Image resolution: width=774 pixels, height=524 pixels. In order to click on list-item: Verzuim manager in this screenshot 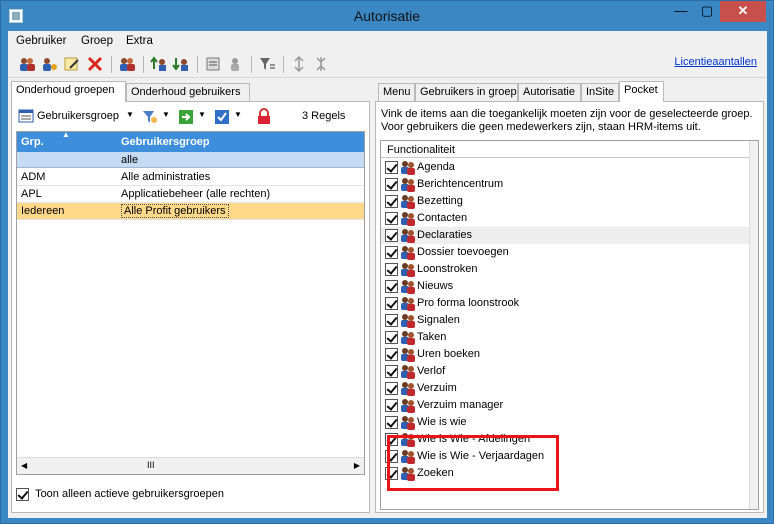, I will do `click(565, 405)`.